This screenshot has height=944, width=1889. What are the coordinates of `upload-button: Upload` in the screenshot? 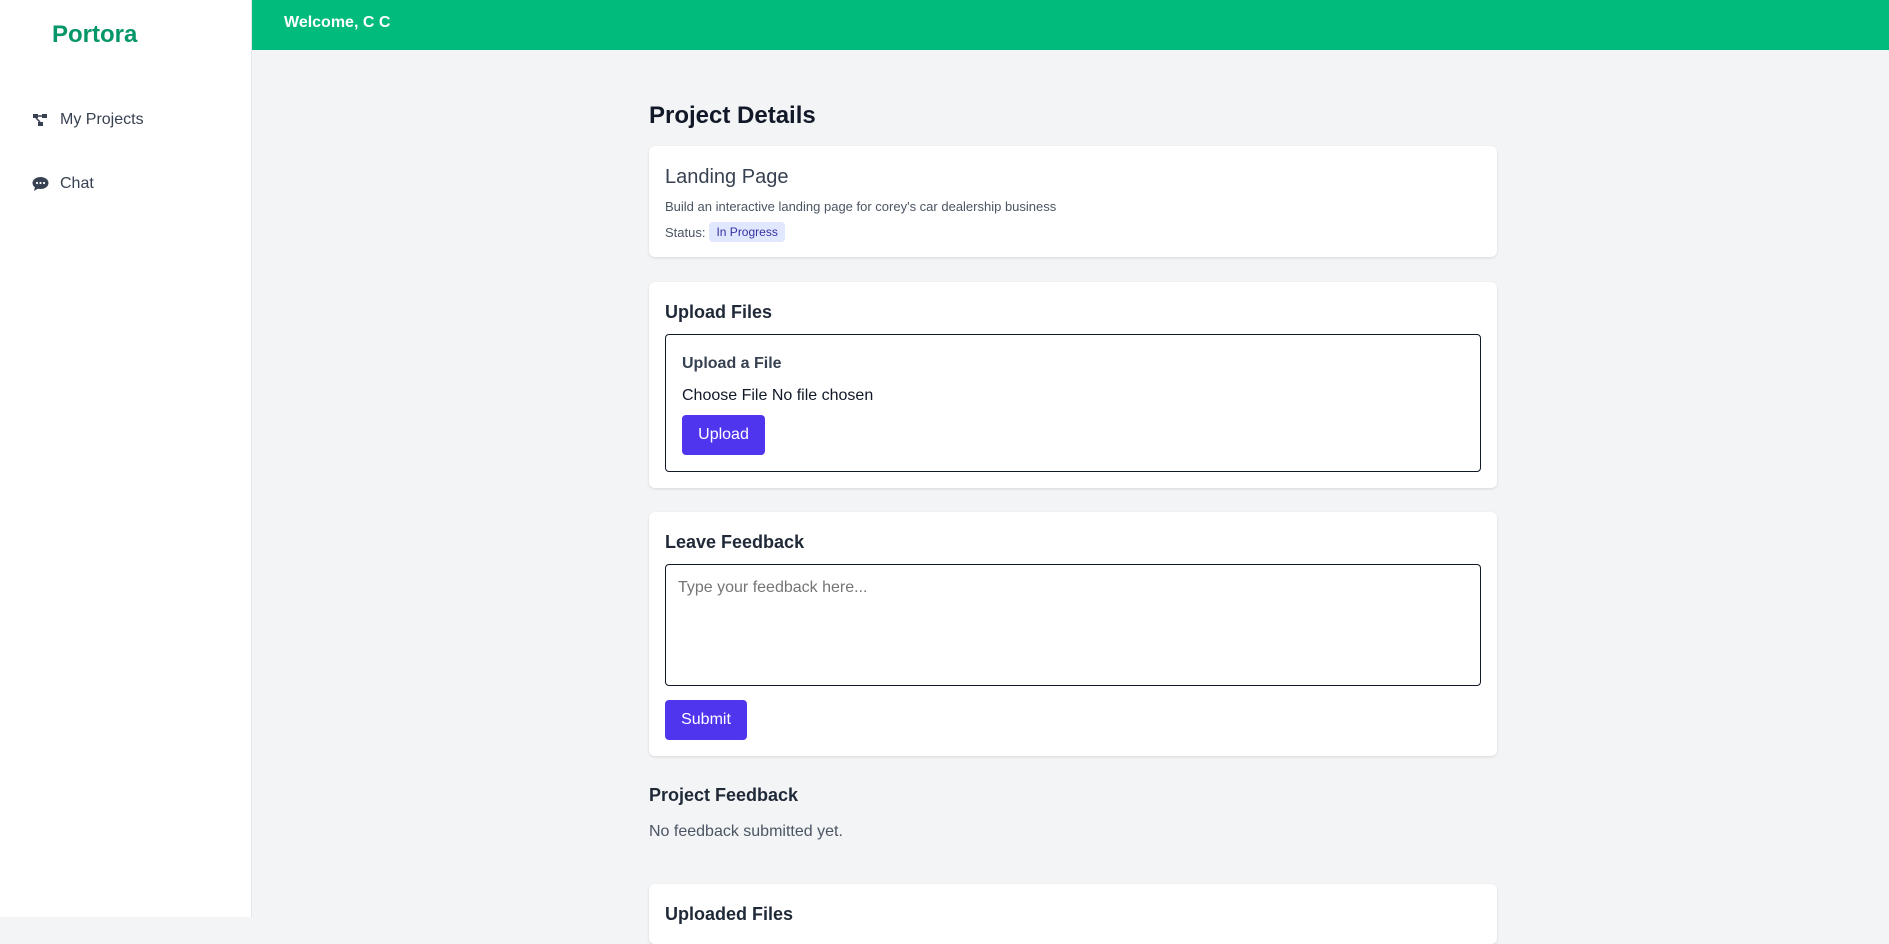 It's located at (723, 435).